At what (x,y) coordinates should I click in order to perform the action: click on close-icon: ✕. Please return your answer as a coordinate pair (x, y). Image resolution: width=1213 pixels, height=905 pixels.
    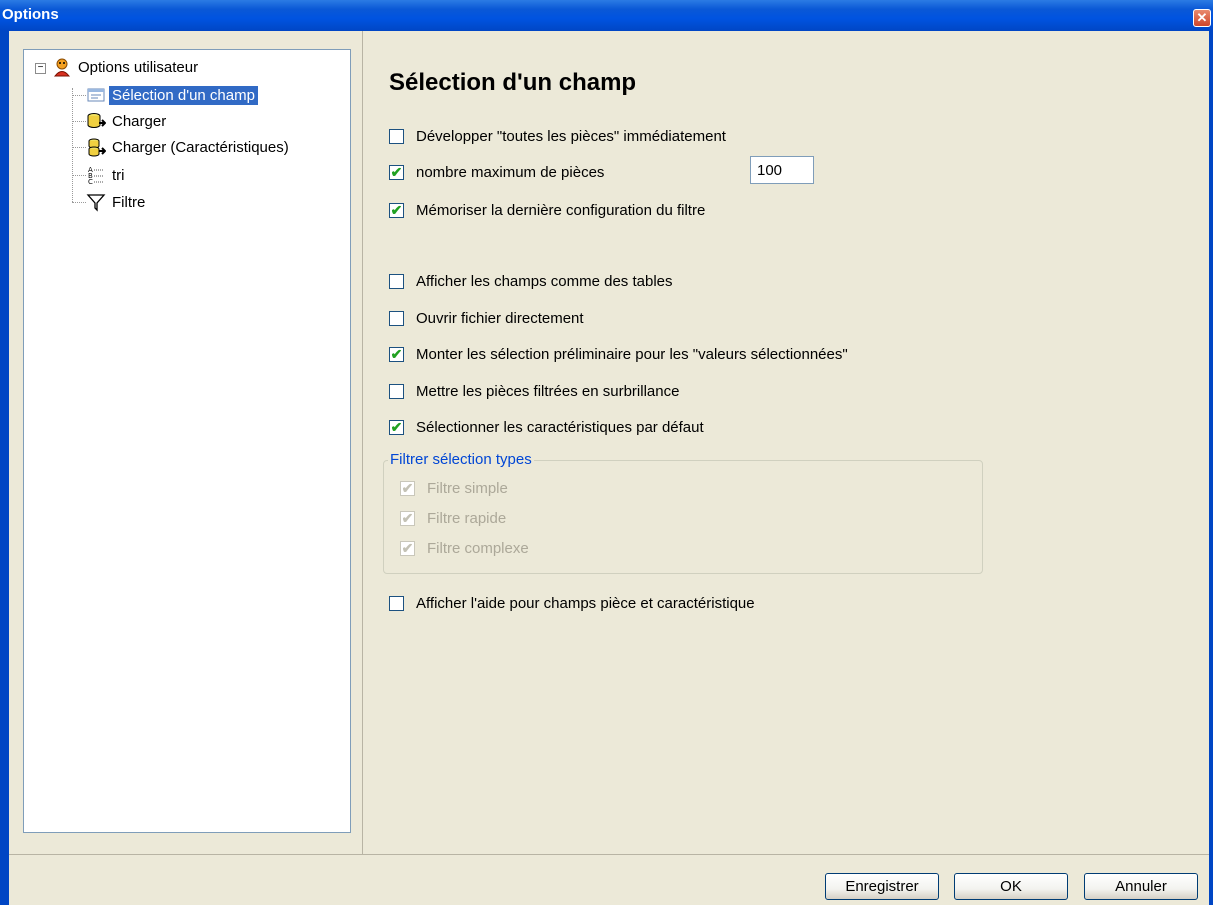
    Looking at the image, I should click on (1202, 17).